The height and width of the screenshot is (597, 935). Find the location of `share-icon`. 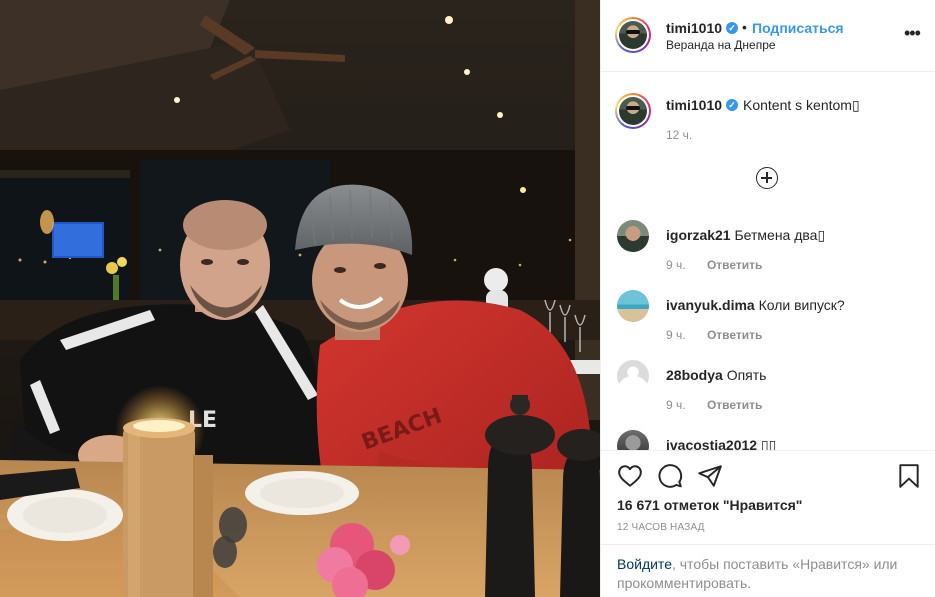

share-icon is located at coordinates (710, 476).